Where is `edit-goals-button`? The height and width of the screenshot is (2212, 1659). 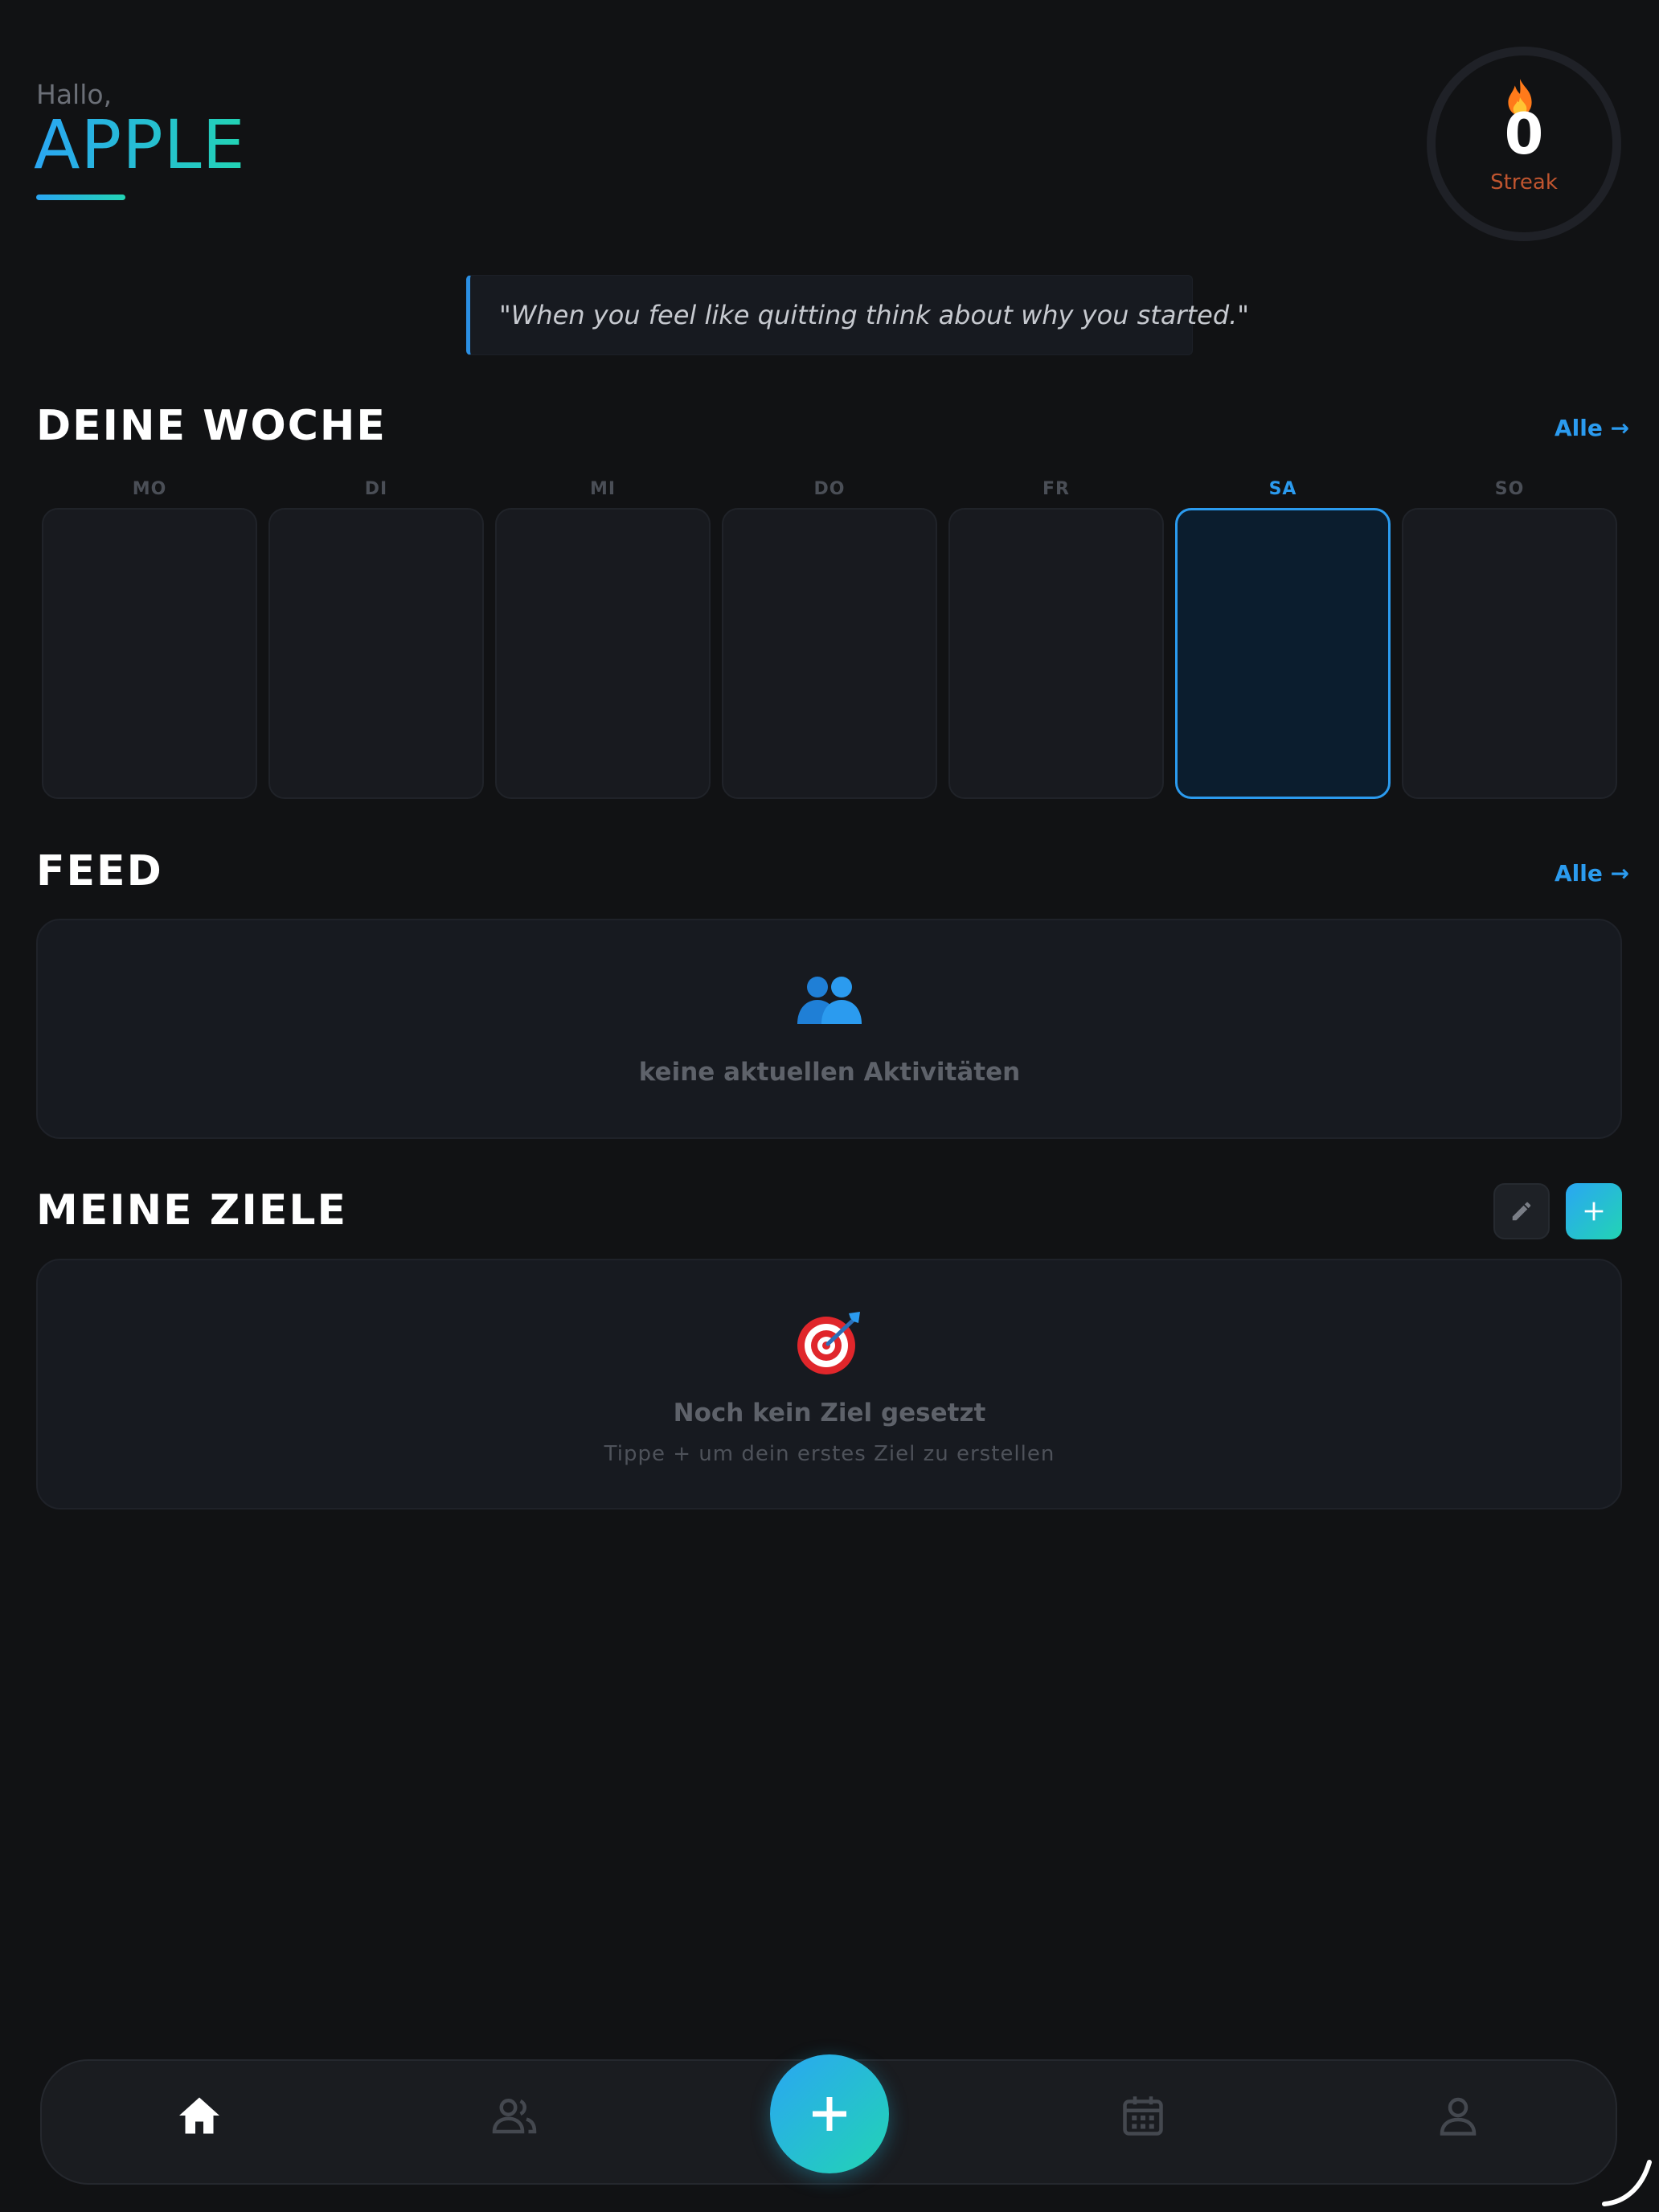
edit-goals-button is located at coordinates (1521, 1211).